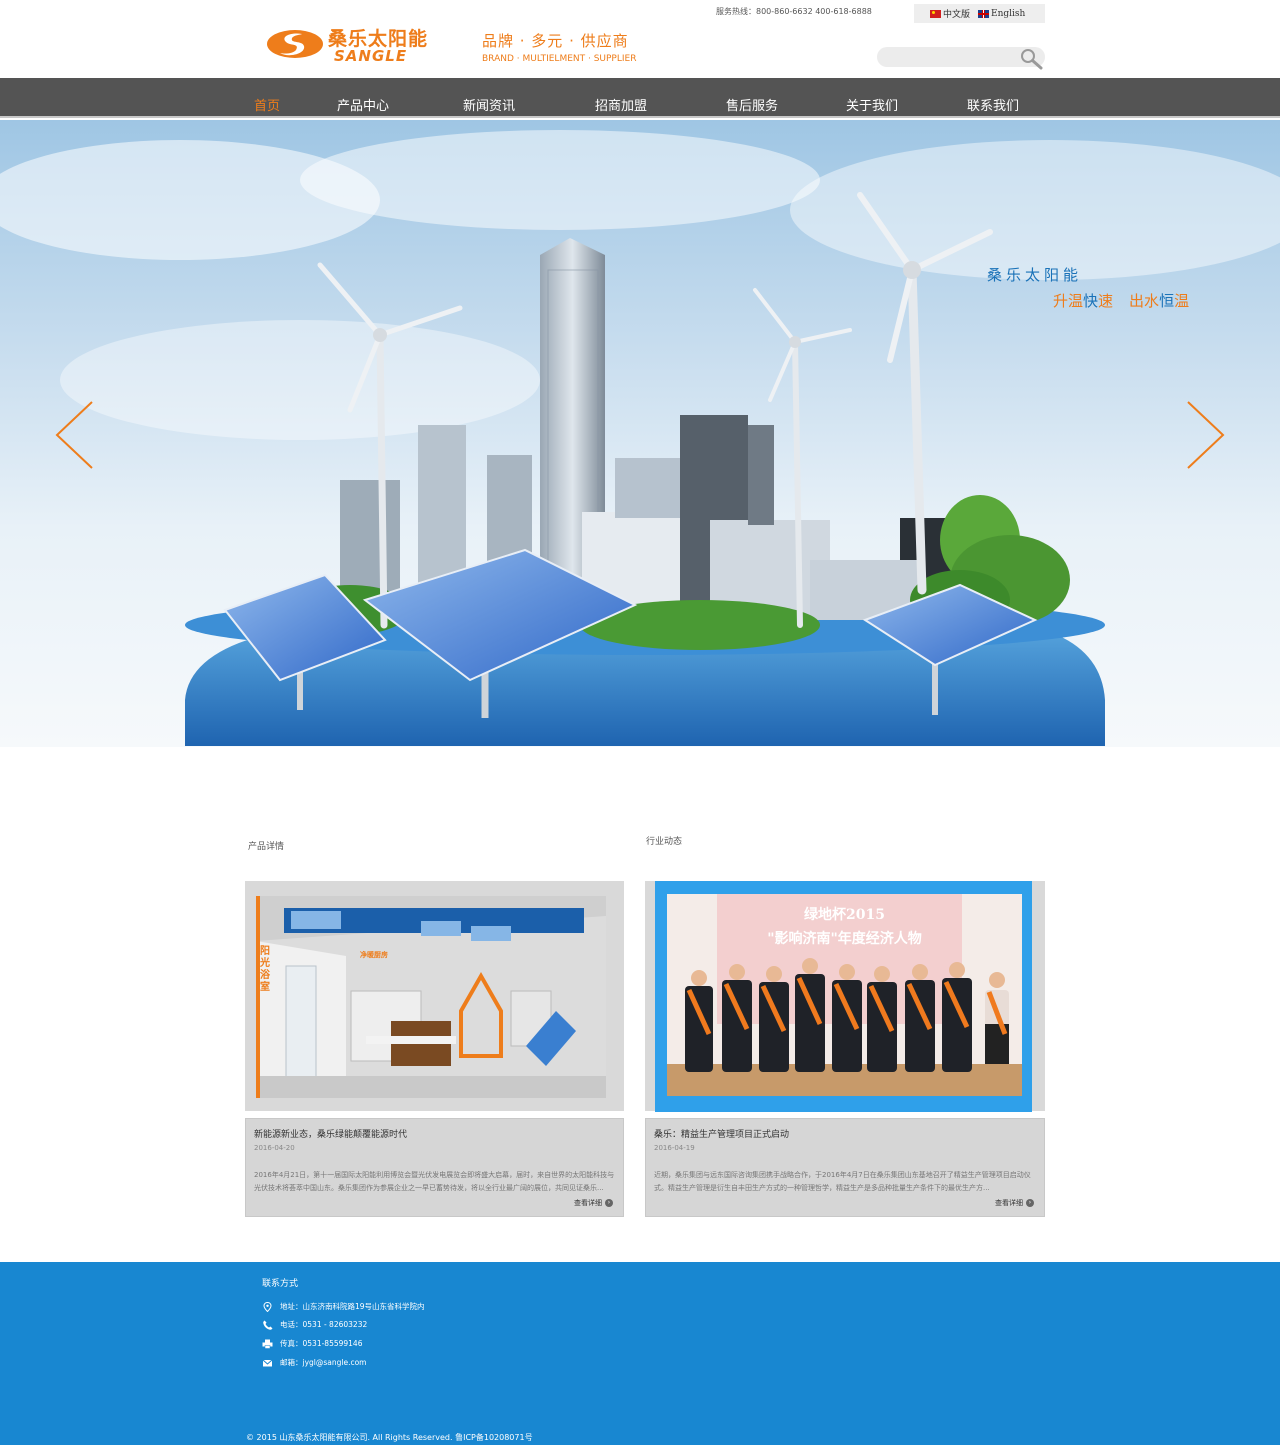  I want to click on chevron-right-icon, so click(1206, 435).